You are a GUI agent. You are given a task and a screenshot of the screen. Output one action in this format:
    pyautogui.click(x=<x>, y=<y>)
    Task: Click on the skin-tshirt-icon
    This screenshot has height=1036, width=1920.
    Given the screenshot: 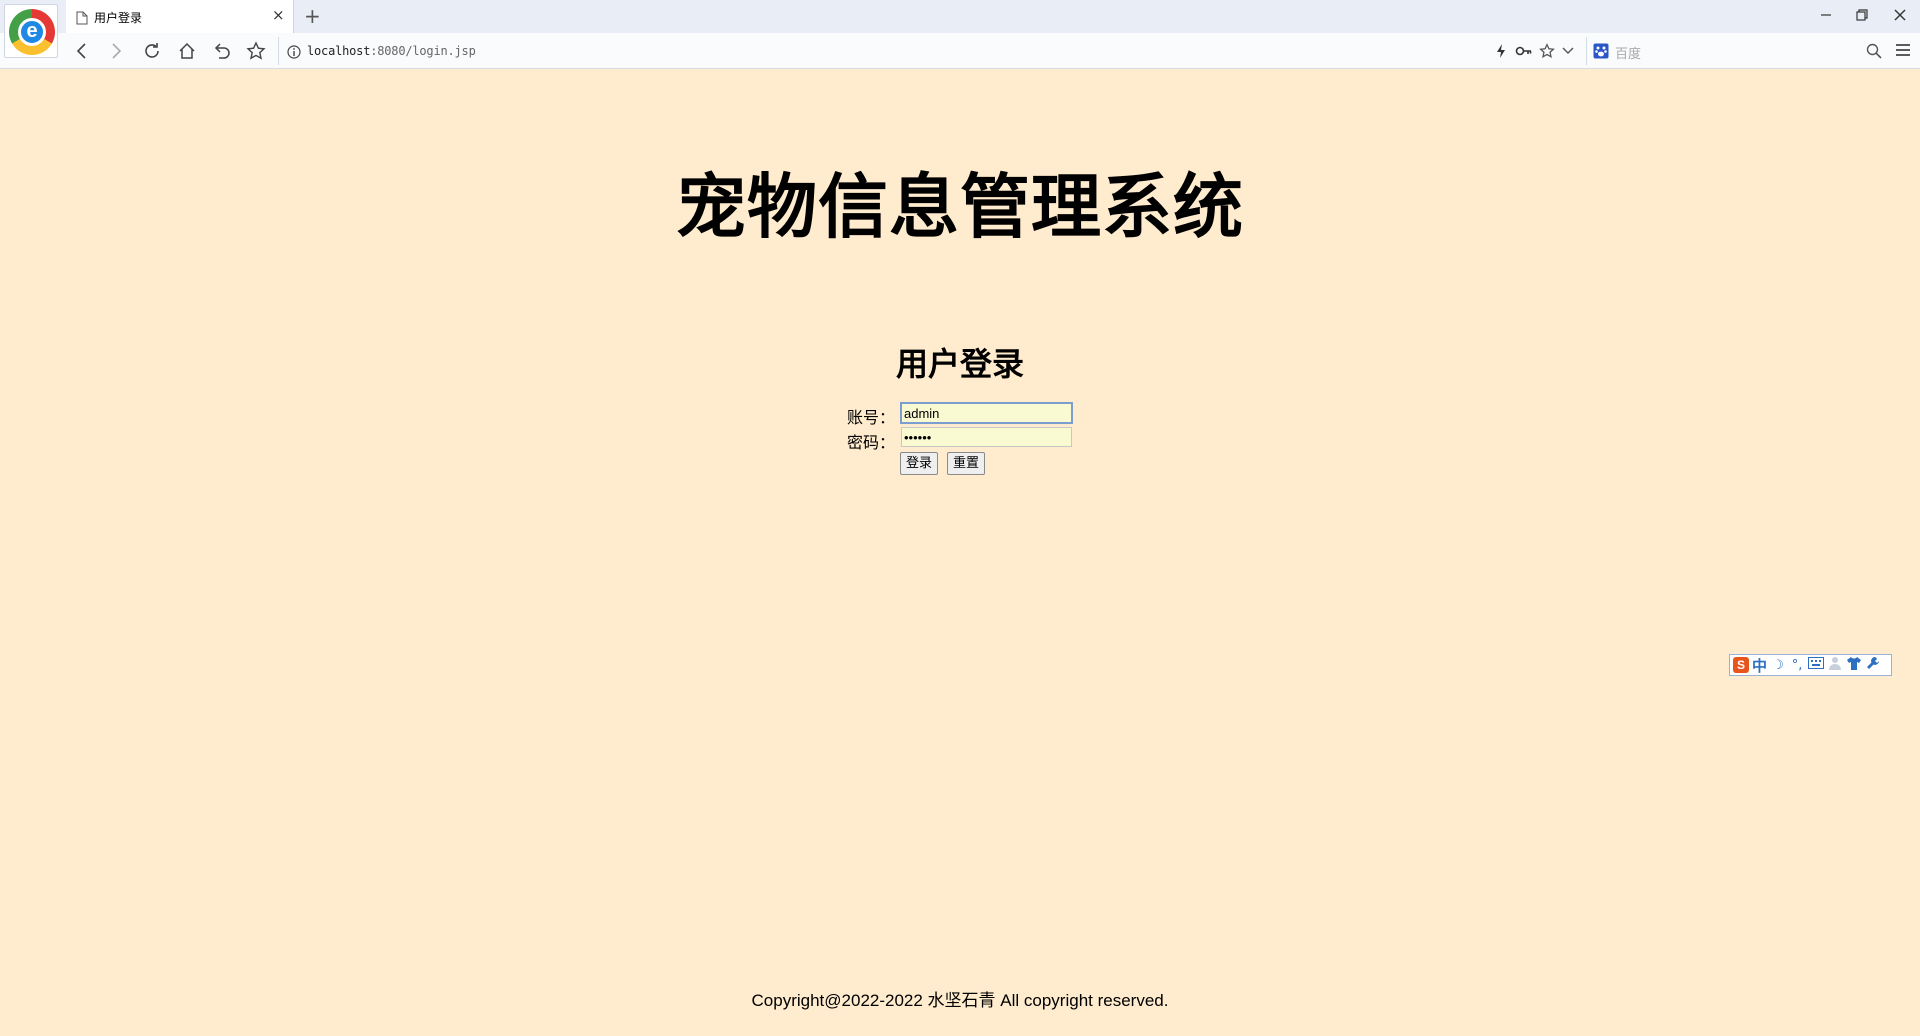 What is the action you would take?
    pyautogui.click(x=1854, y=665)
    